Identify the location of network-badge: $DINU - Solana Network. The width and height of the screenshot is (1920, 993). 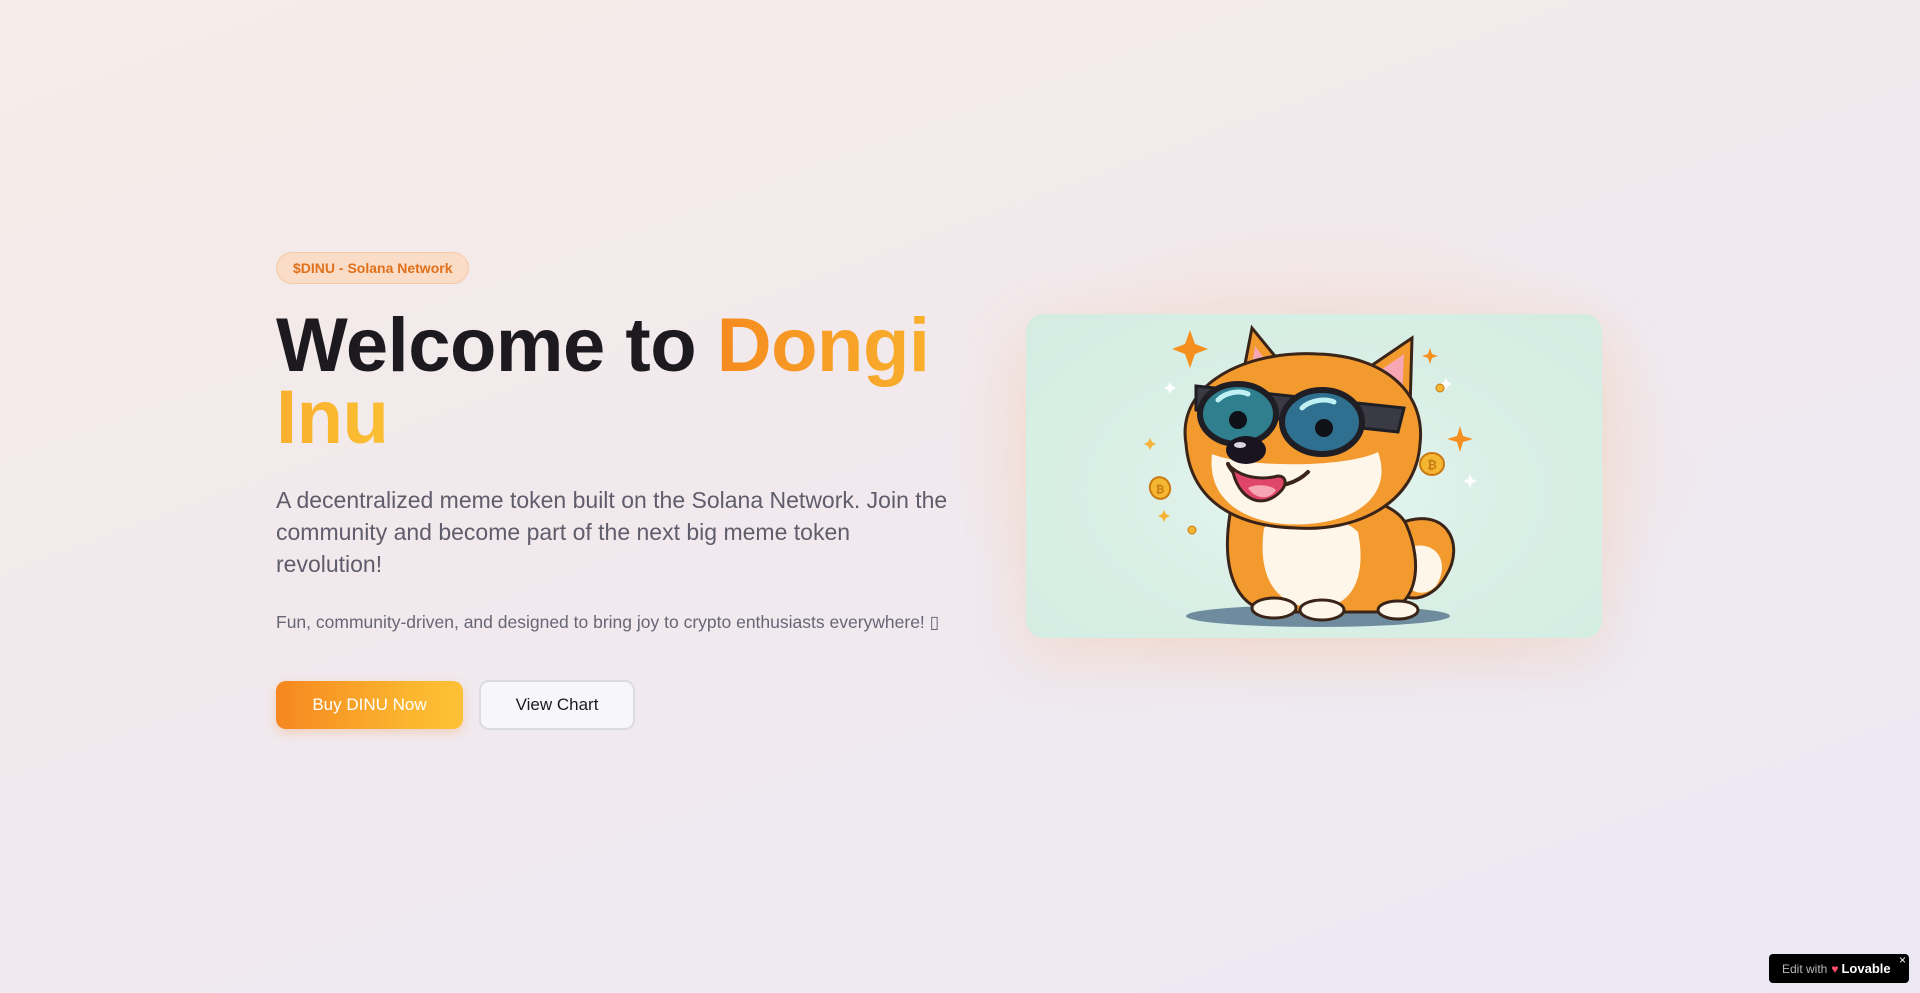
(373, 268).